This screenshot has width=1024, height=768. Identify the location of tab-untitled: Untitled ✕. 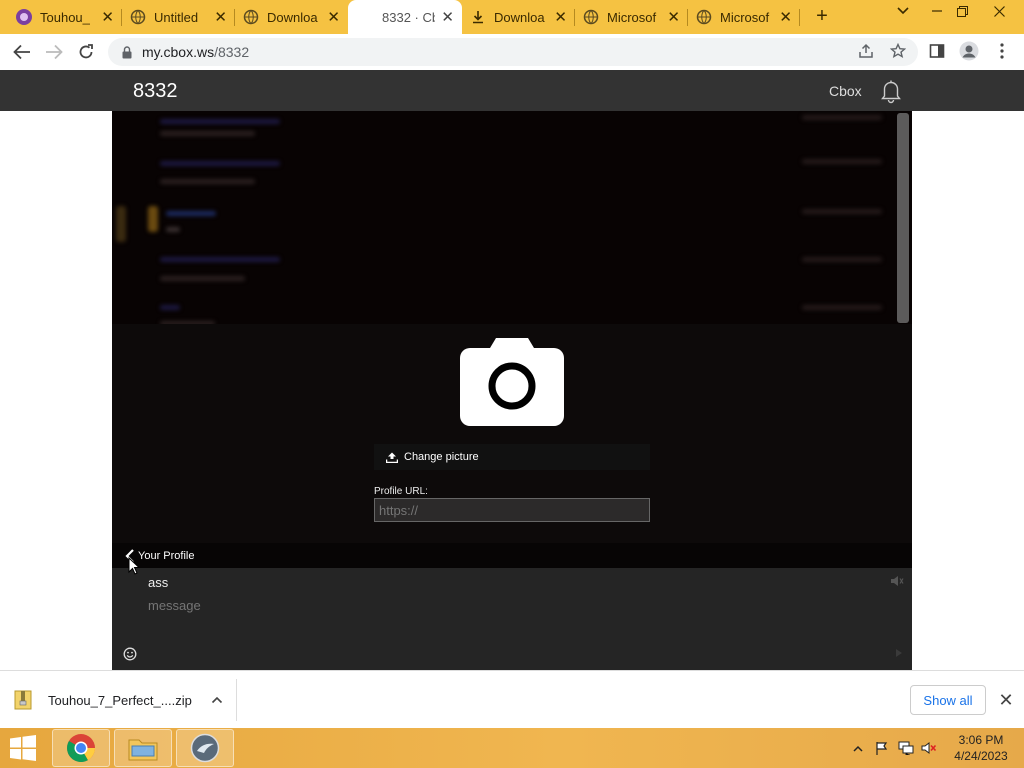
(178, 17).